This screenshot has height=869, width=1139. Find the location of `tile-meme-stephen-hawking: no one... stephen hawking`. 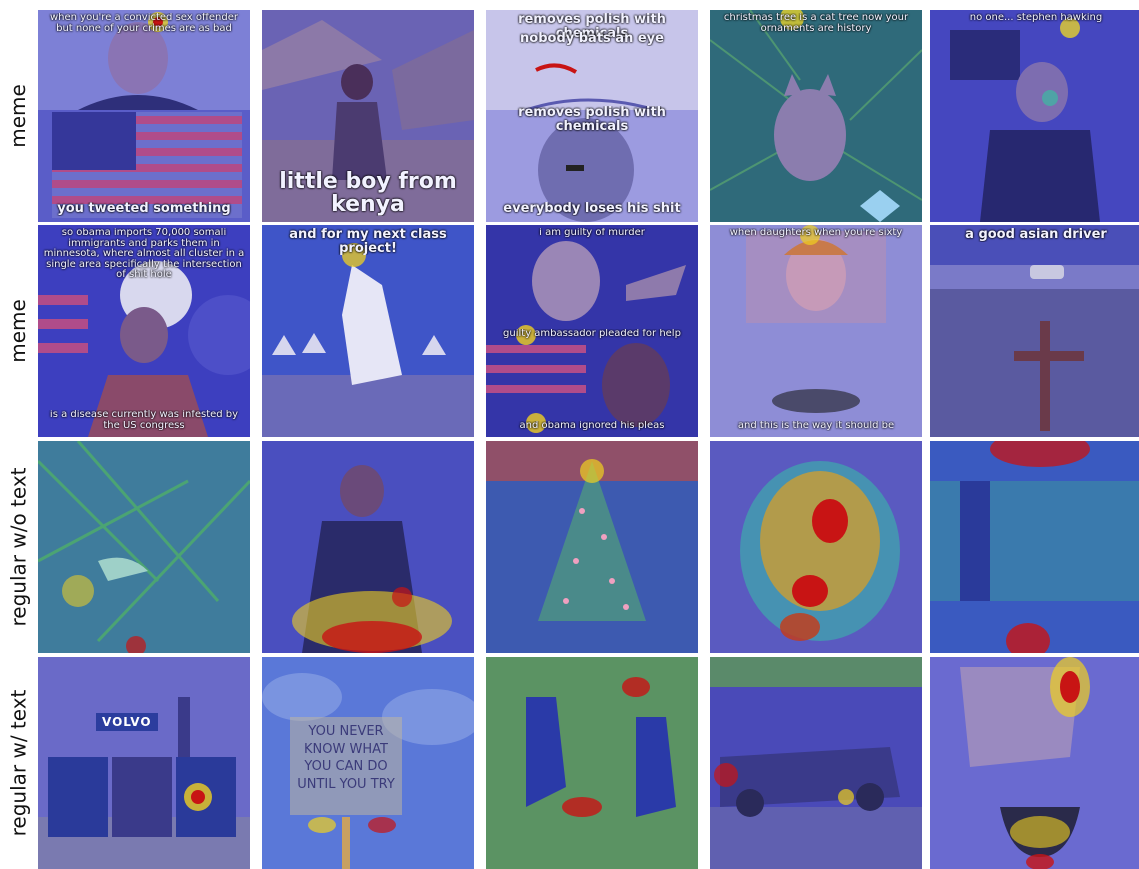

tile-meme-stephen-hawking: no one... stephen hawking is located at coordinates (1034, 116).